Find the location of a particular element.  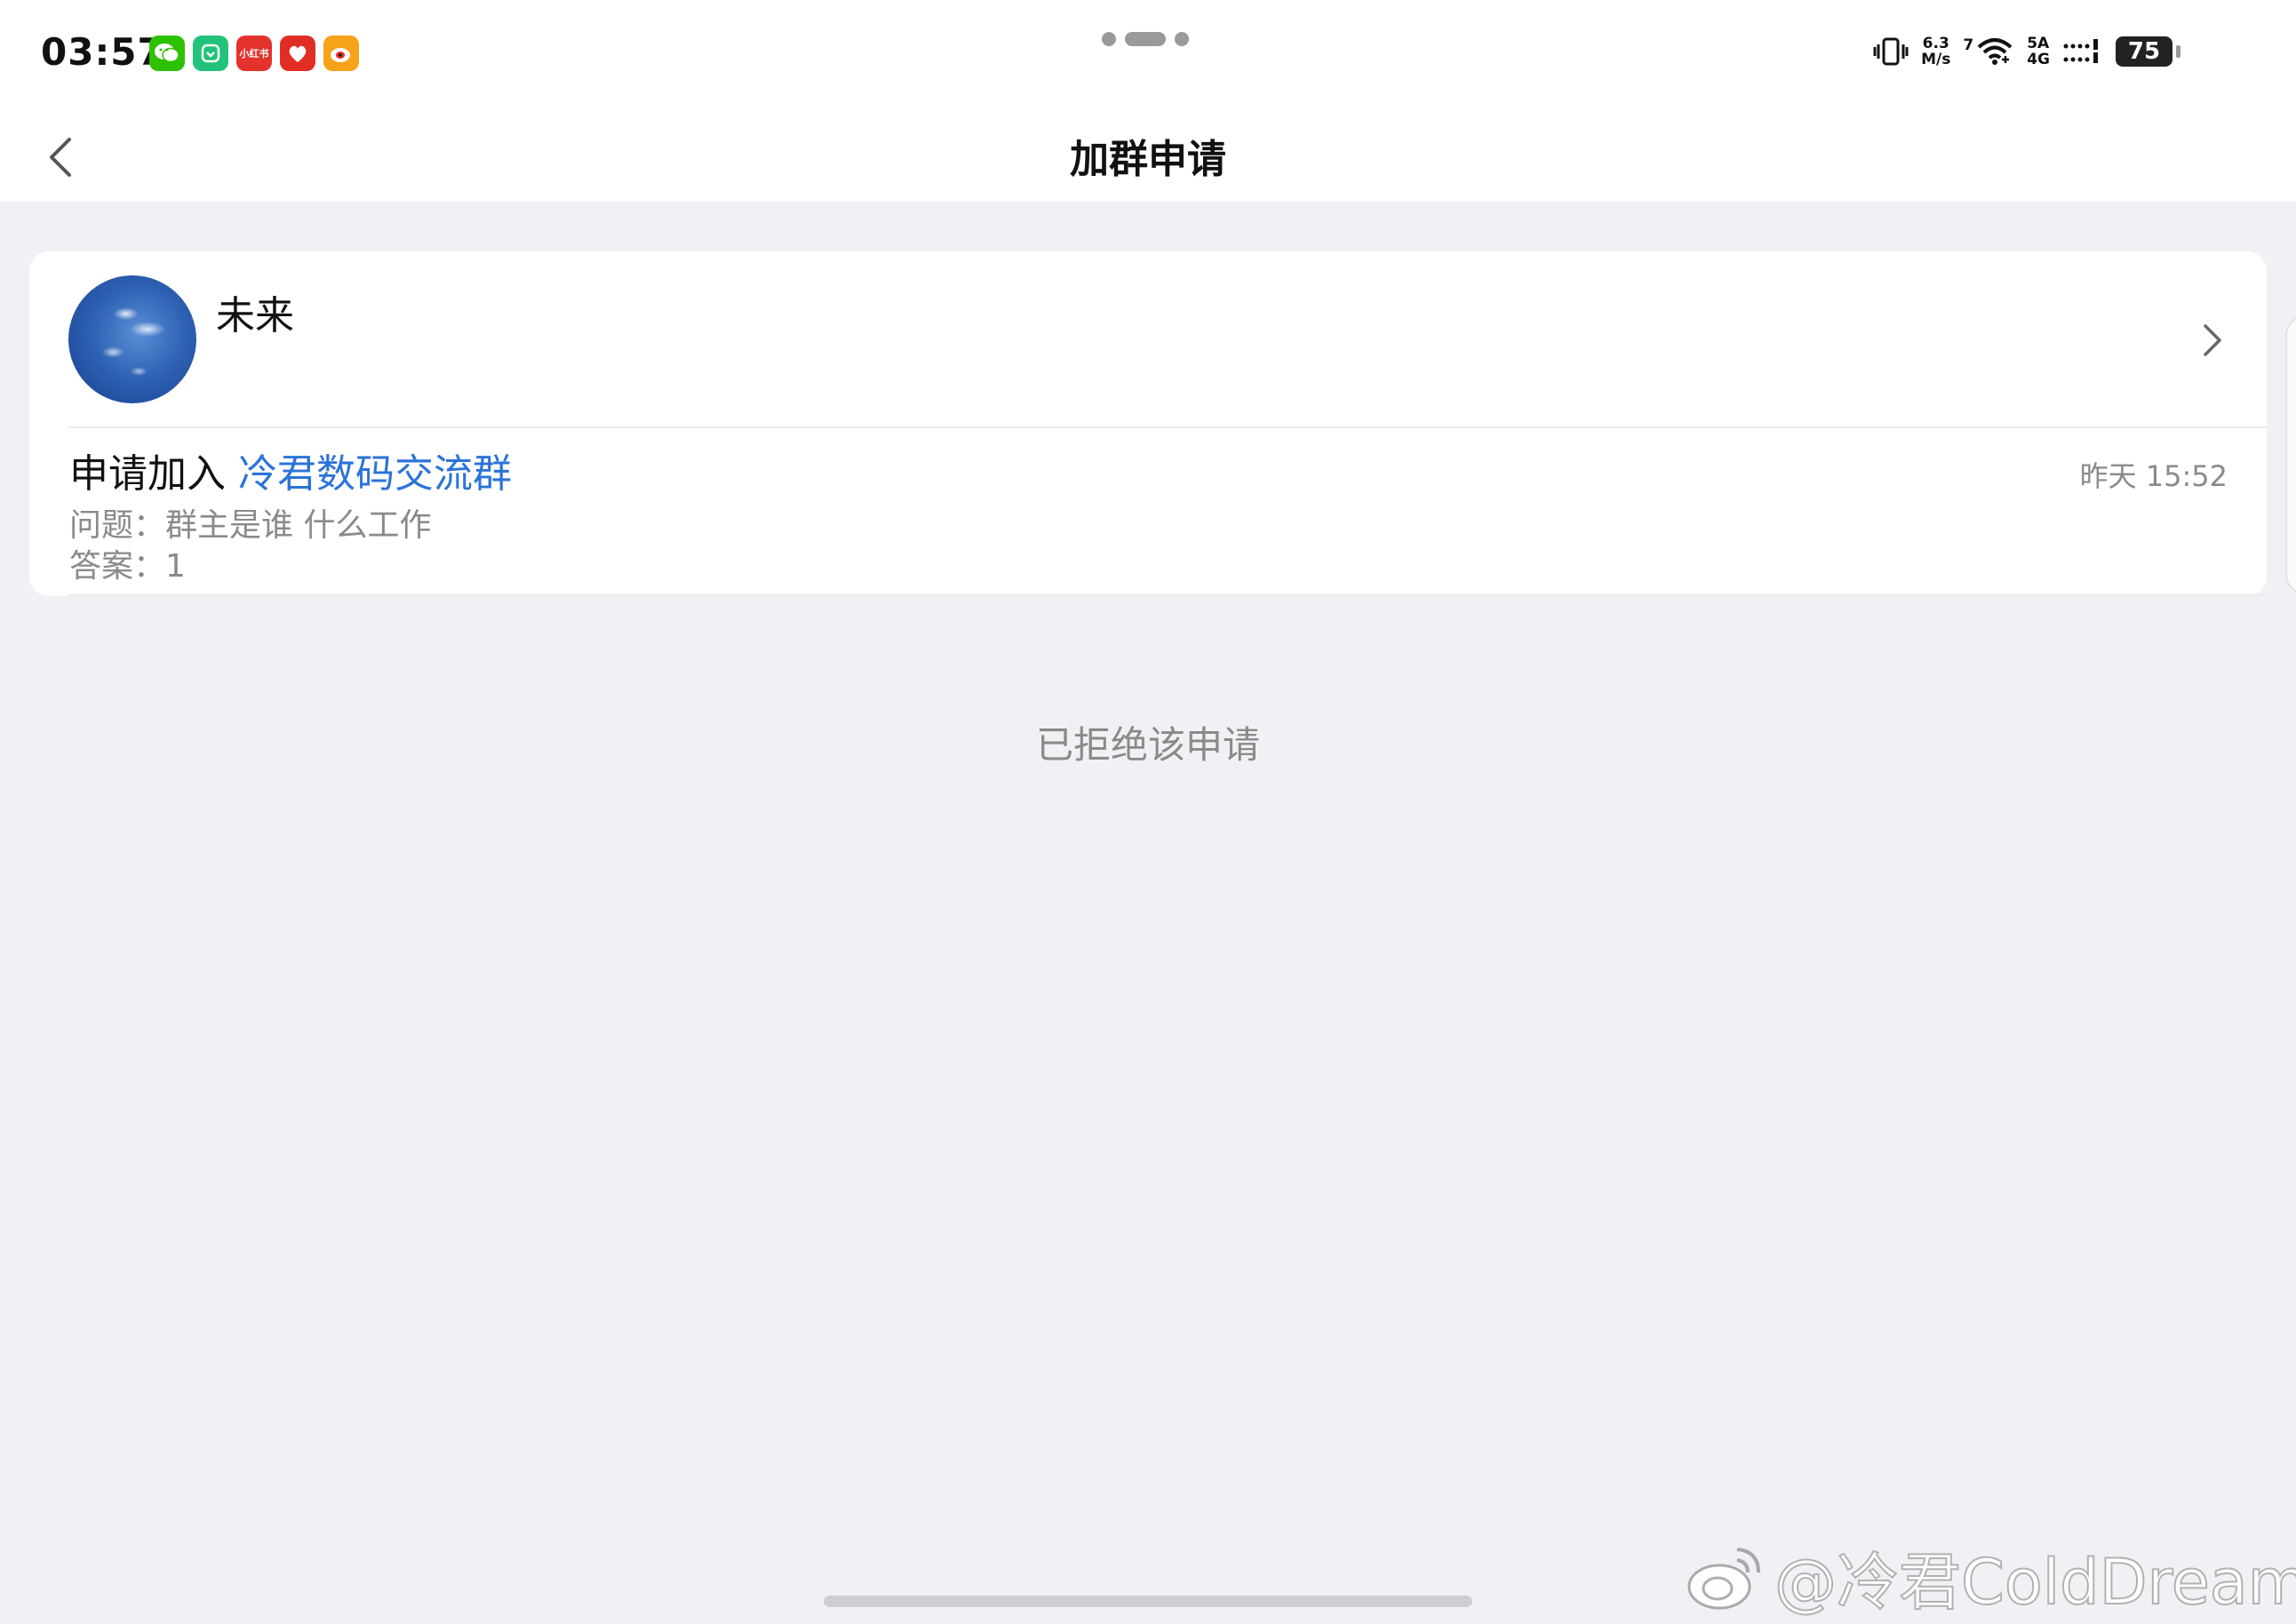

applicant-name: 未来 is located at coordinates (255, 315).